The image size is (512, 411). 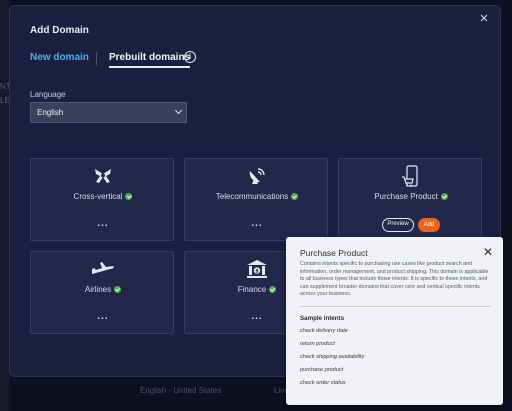 What do you see at coordinates (48, 94) in the screenshot?
I see `language-label: Language` at bounding box center [48, 94].